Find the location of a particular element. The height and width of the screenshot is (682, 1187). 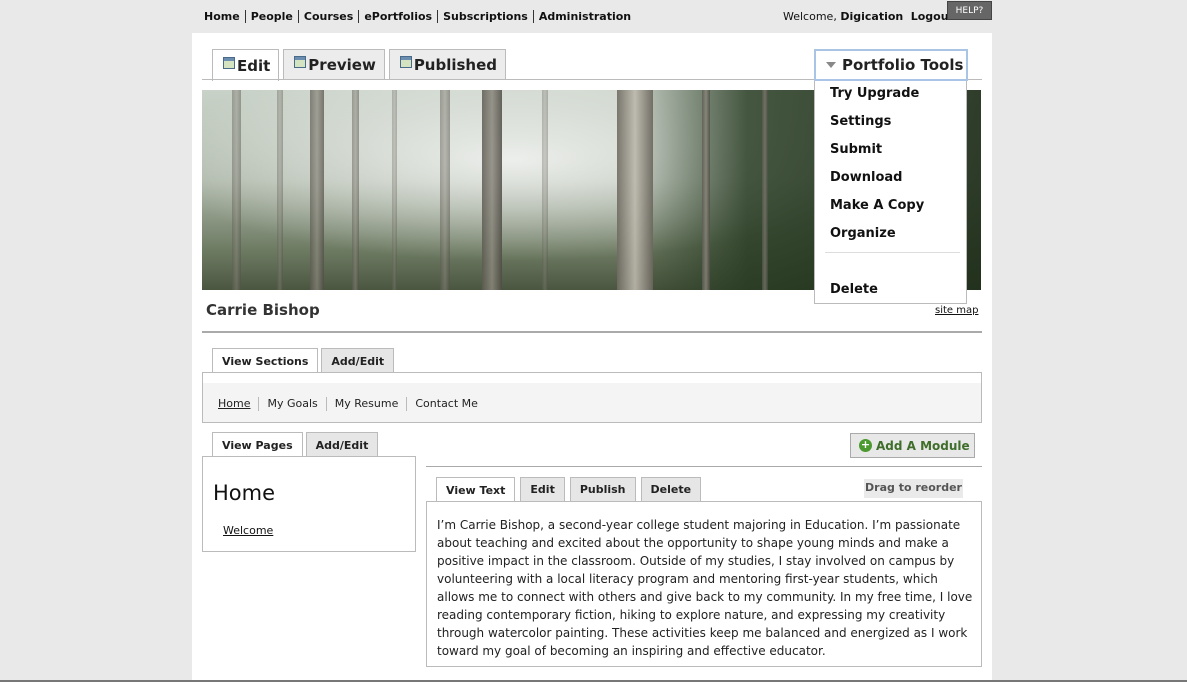

menu-try-upgrade: Try Upgrade is located at coordinates (874, 93).